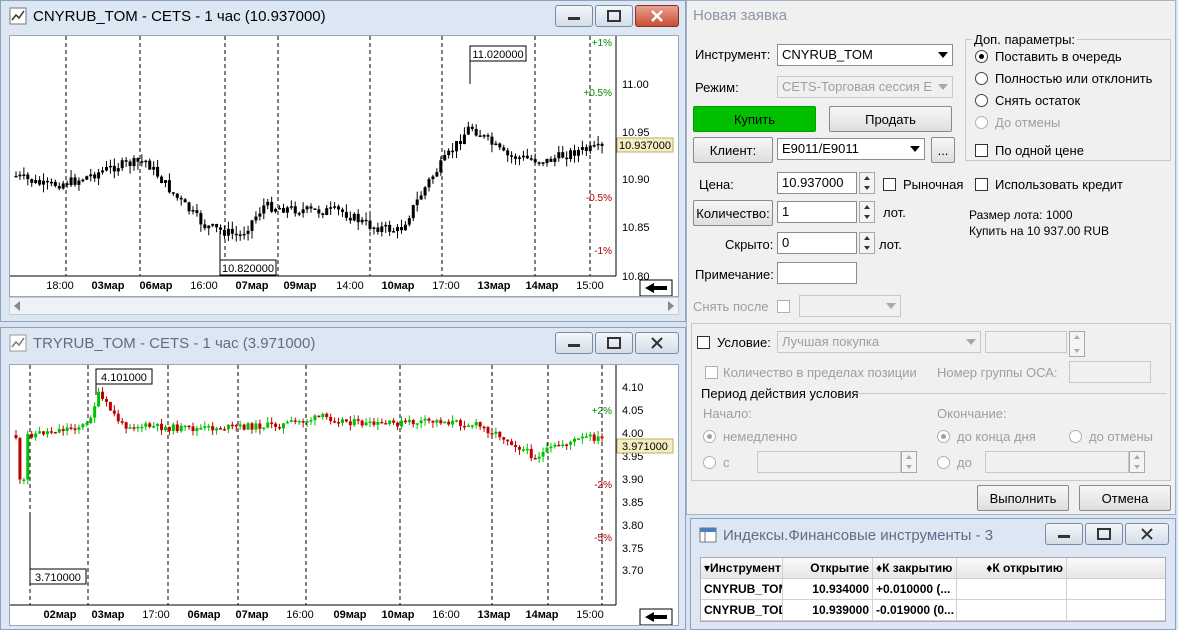 The height and width of the screenshot is (630, 1178). I want to click on condition-price-input, so click(1026, 342).